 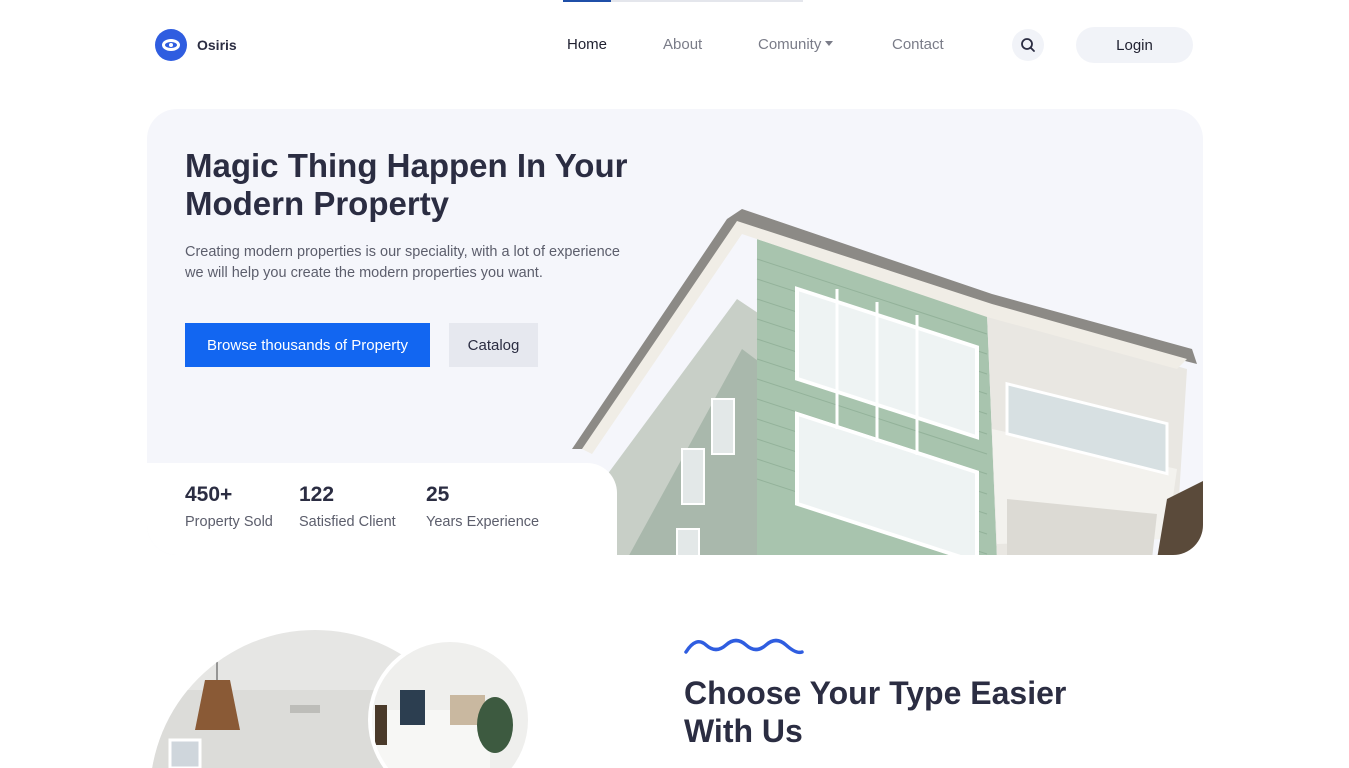 I want to click on eye-logo-icon, so click(x=171, y=45).